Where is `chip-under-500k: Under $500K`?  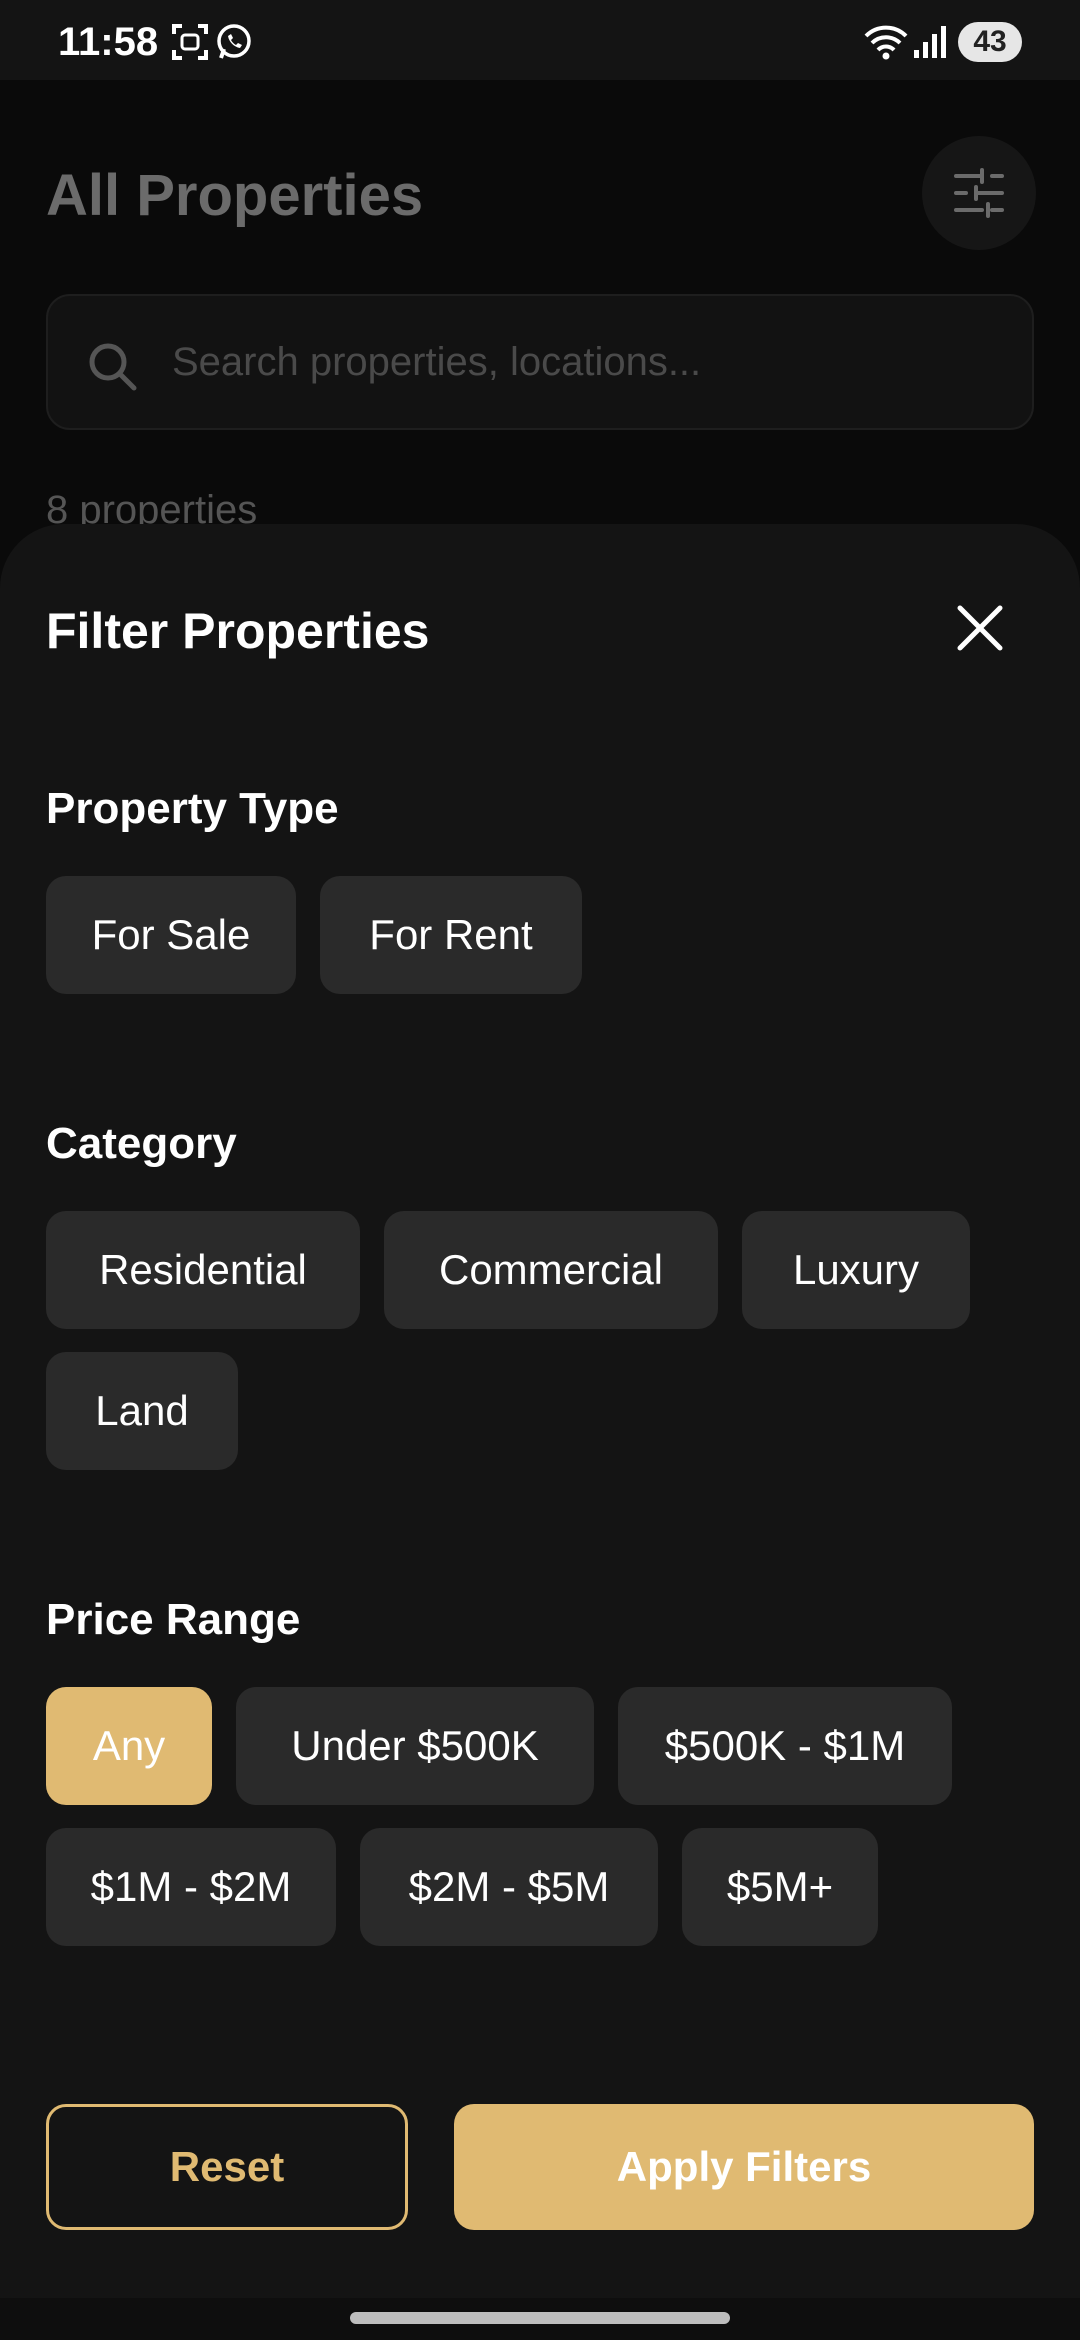
chip-under-500k: Under $500K is located at coordinates (415, 1746).